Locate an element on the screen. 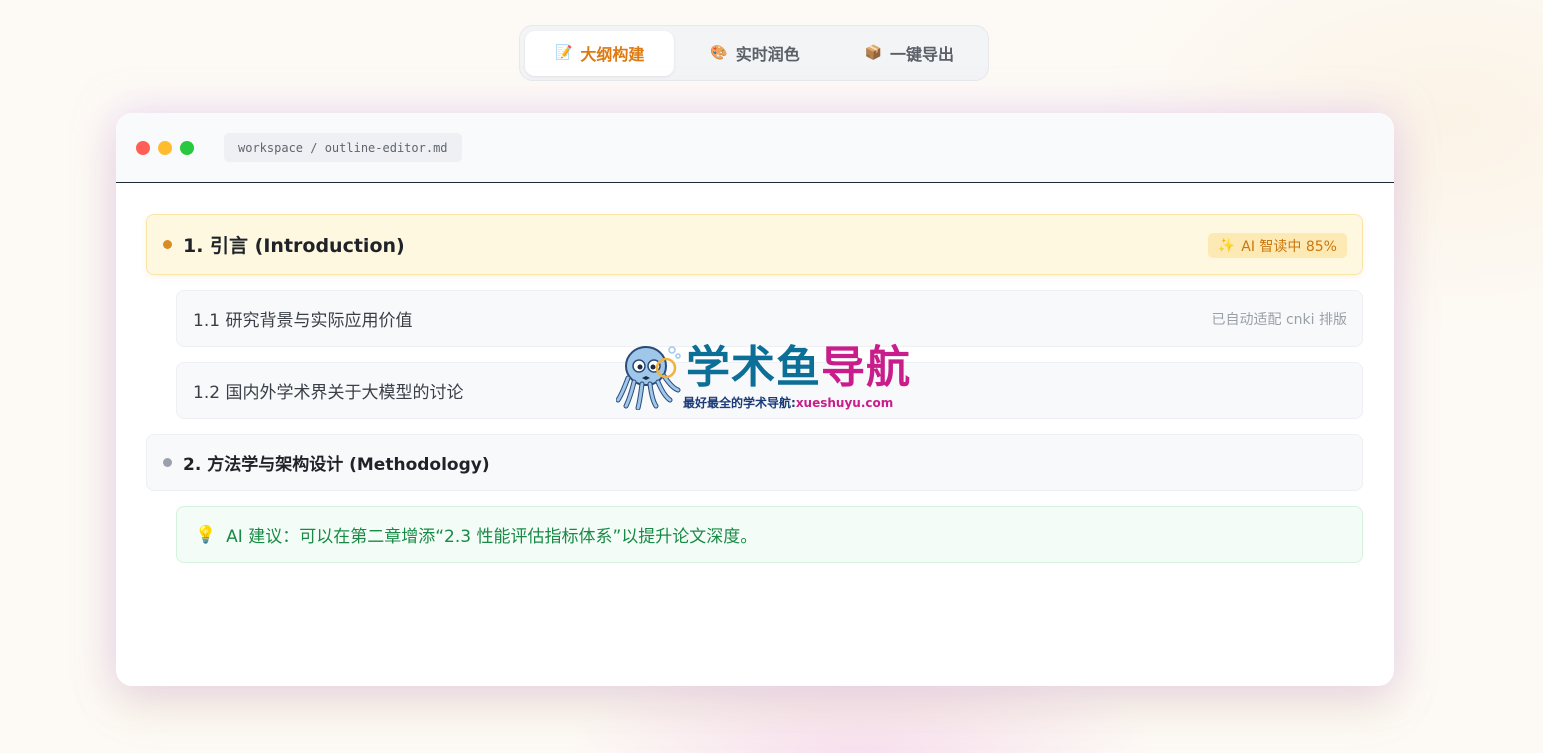 The image size is (1543, 753). file-path-label: workspace / outline-editor.md is located at coordinates (343, 147).